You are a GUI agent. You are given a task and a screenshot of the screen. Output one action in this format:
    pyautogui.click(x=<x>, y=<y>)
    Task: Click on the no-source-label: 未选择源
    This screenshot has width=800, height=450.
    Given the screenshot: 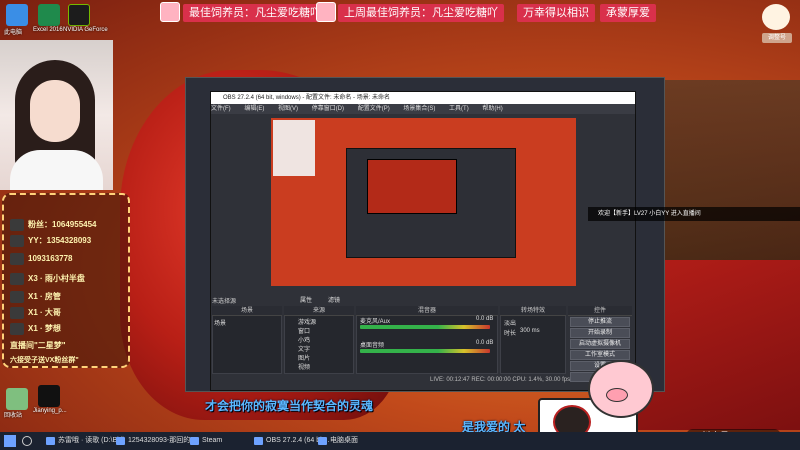 What is the action you would take?
    pyautogui.click(x=224, y=302)
    